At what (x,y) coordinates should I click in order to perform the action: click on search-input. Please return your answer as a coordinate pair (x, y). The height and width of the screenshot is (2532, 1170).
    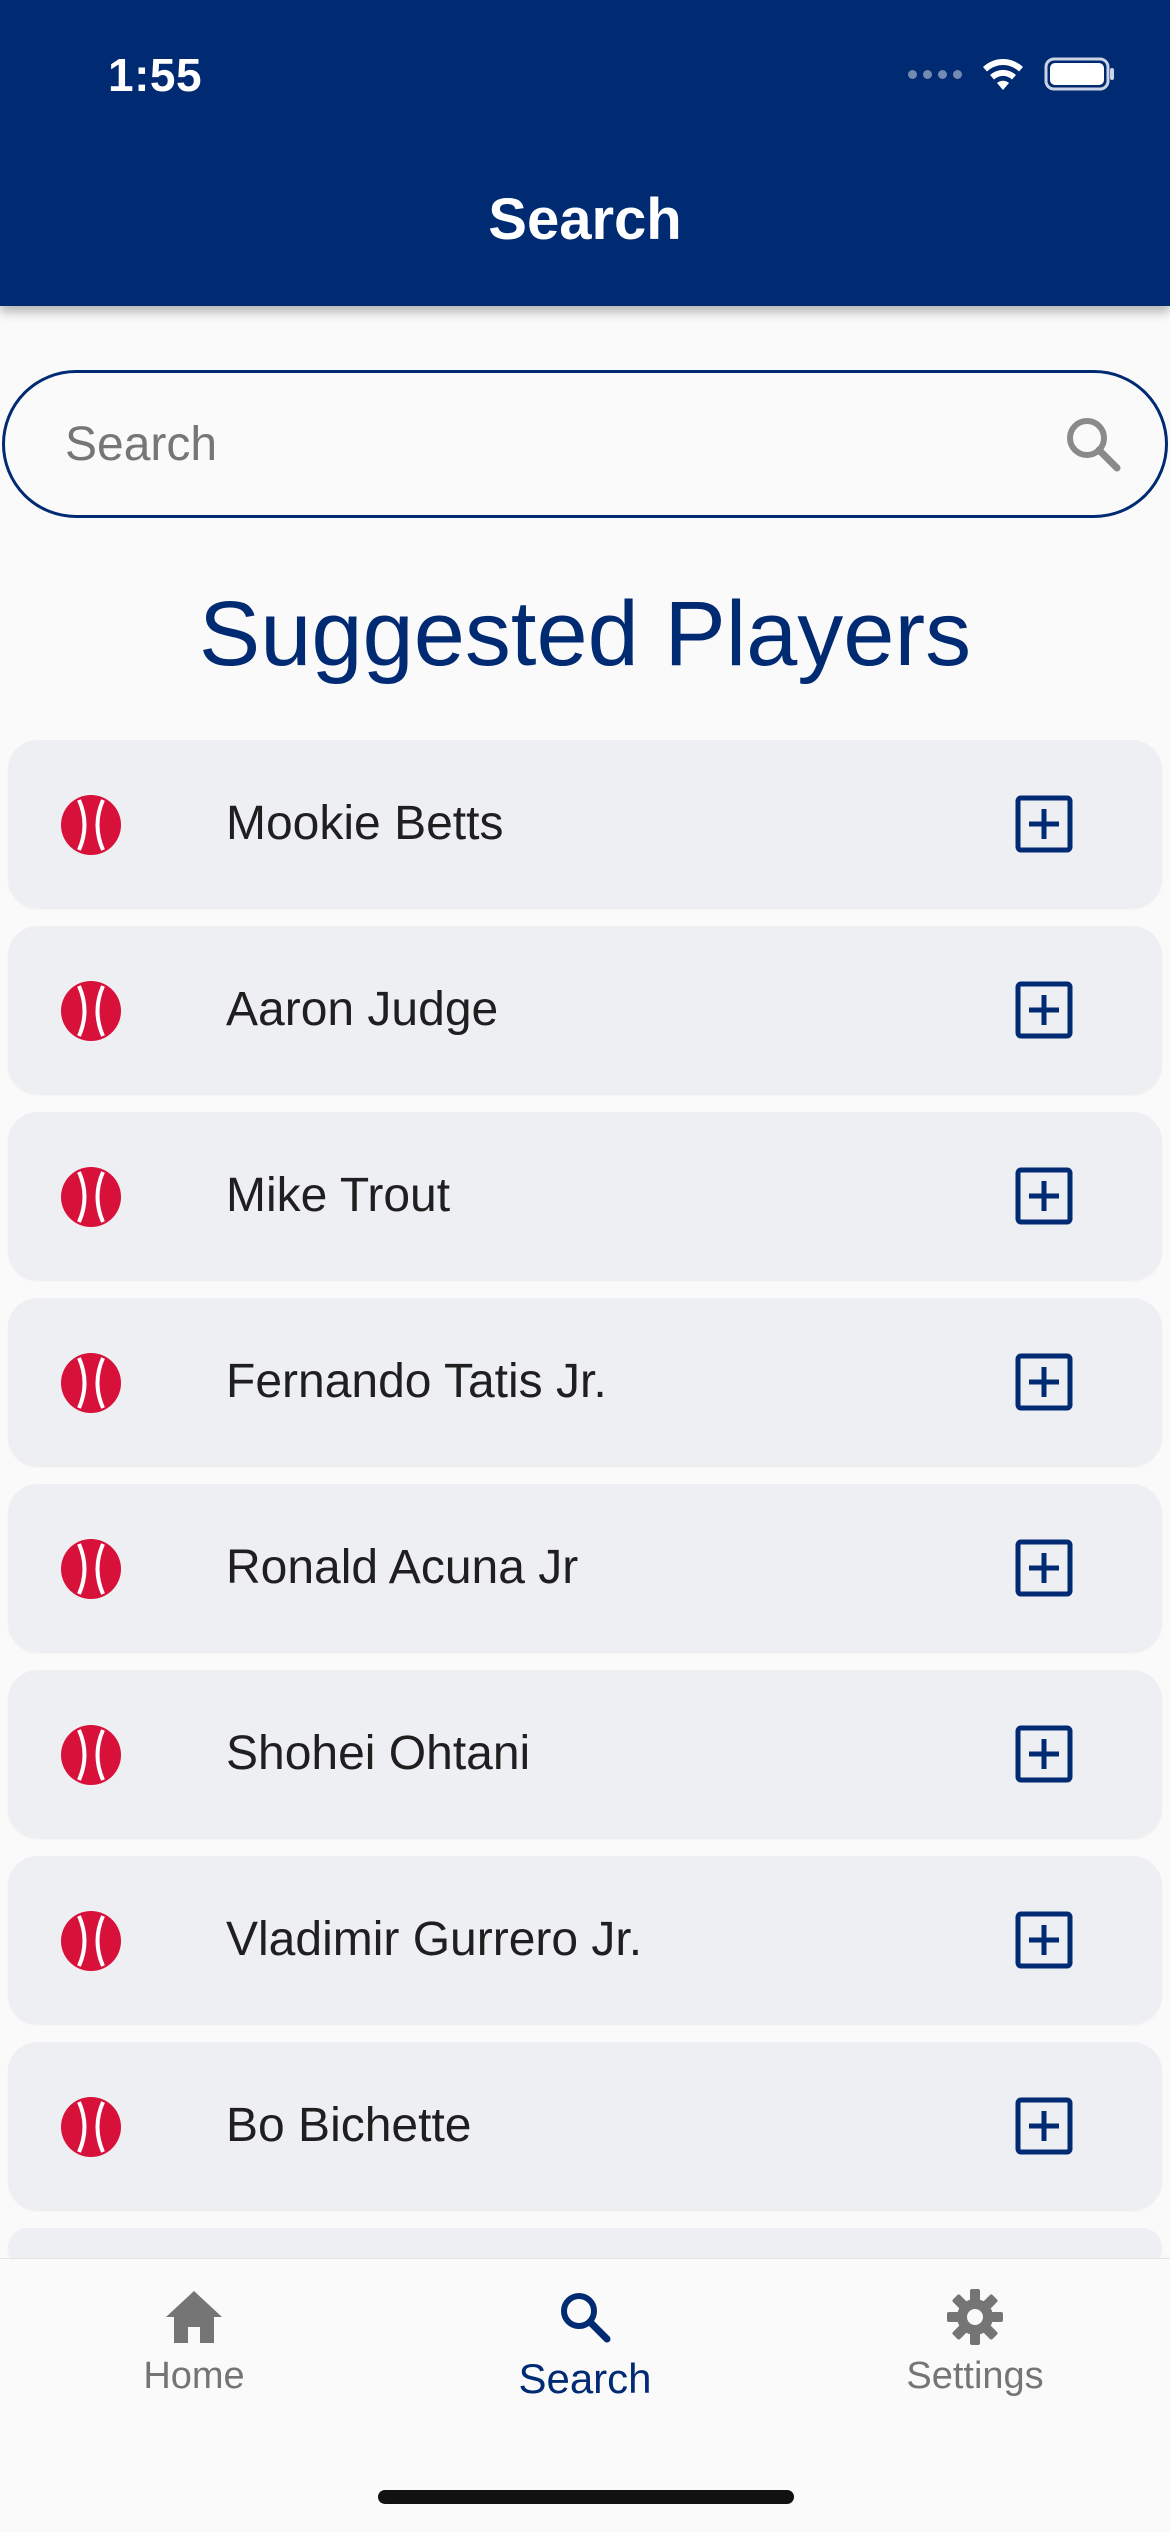
    Looking at the image, I should click on (563, 444).